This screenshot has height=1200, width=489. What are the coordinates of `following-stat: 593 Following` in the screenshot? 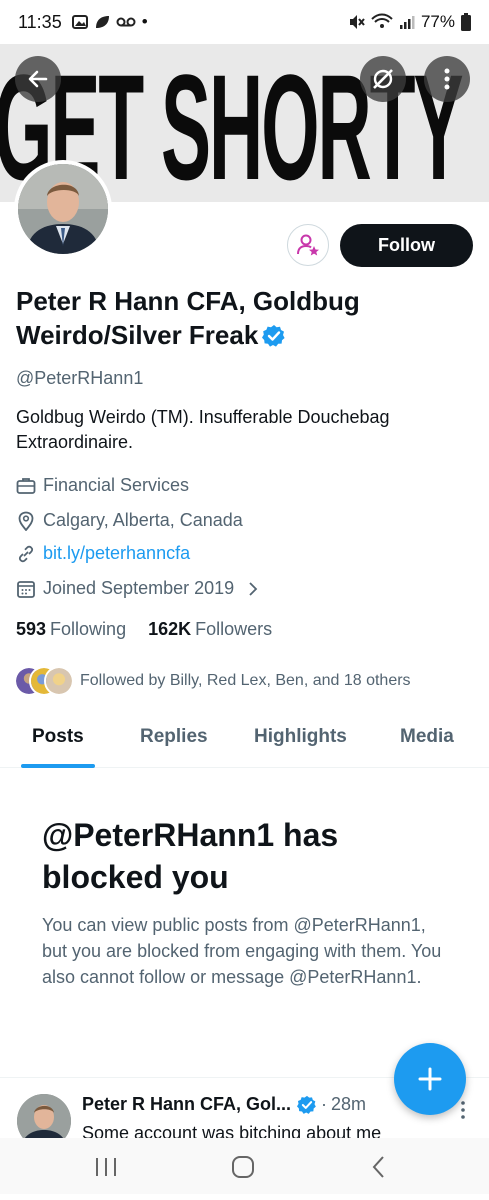 It's located at (71, 629).